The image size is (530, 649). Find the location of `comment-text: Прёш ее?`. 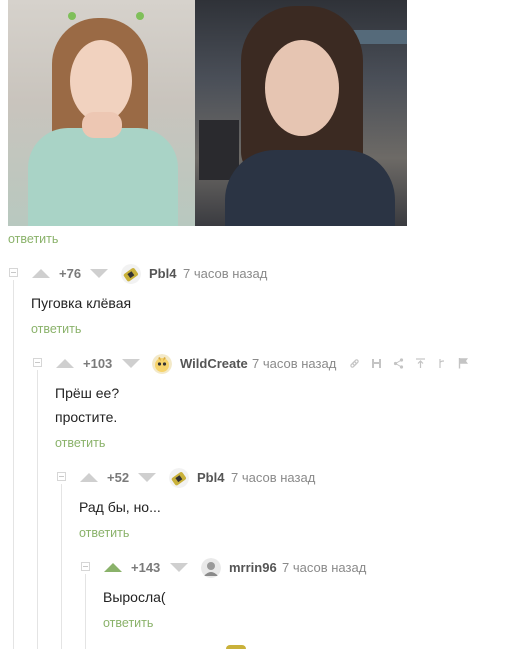

comment-text: Прёш ее? is located at coordinates (87, 393).